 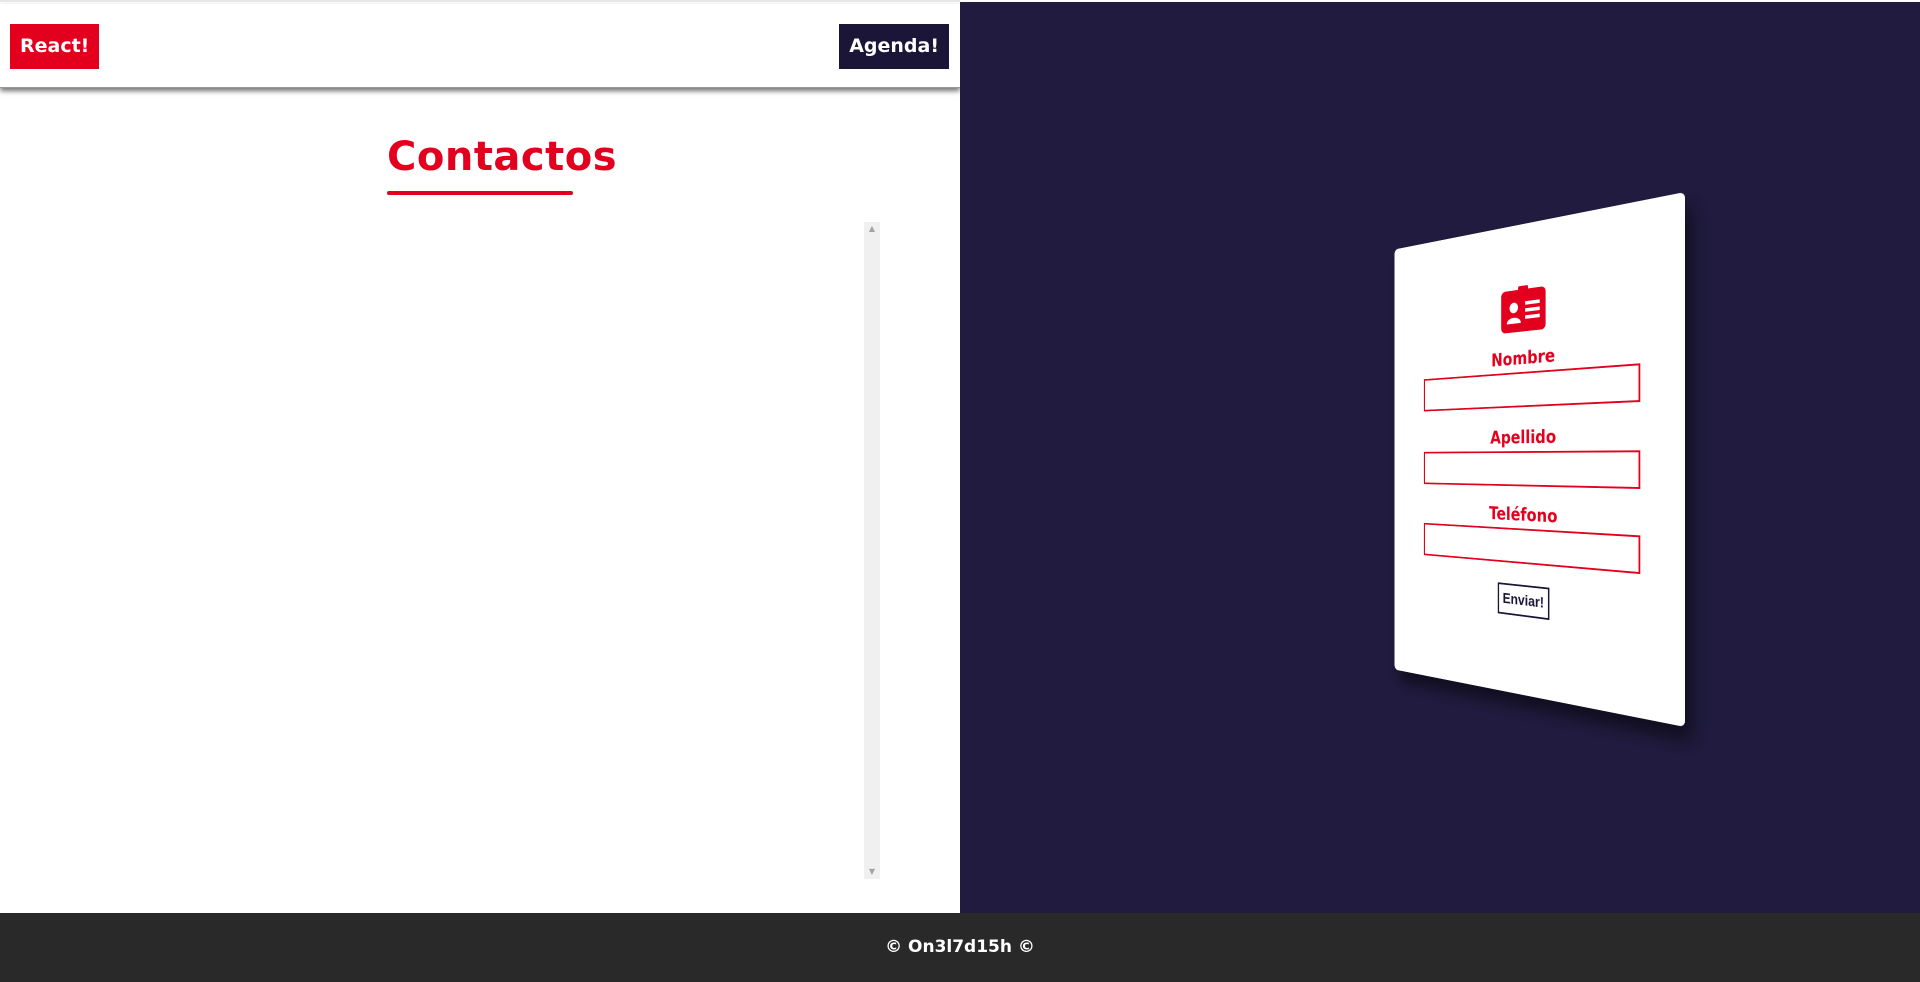 What do you see at coordinates (480, 193) in the screenshot?
I see `title-underline` at bounding box center [480, 193].